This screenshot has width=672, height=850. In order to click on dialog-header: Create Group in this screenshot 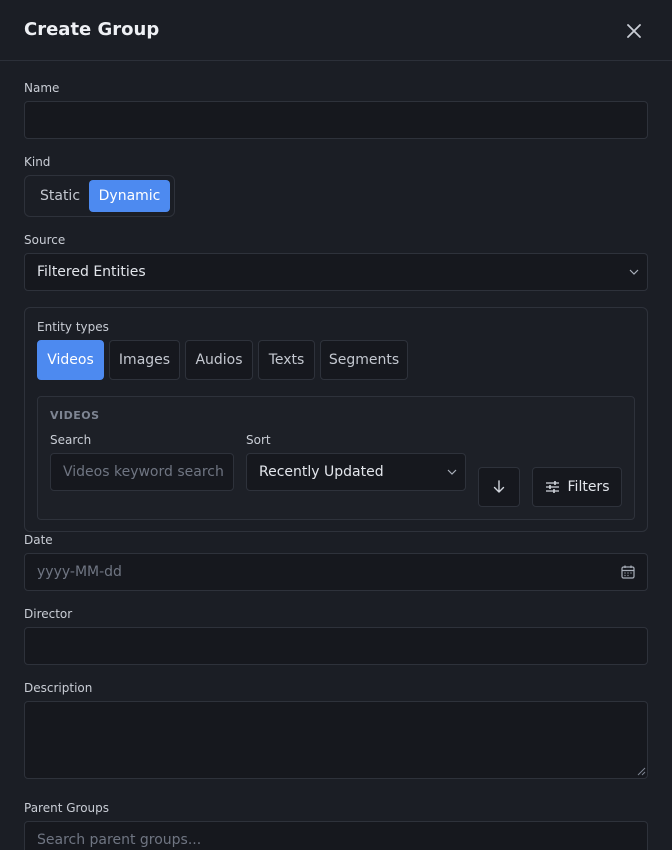, I will do `click(336, 30)`.